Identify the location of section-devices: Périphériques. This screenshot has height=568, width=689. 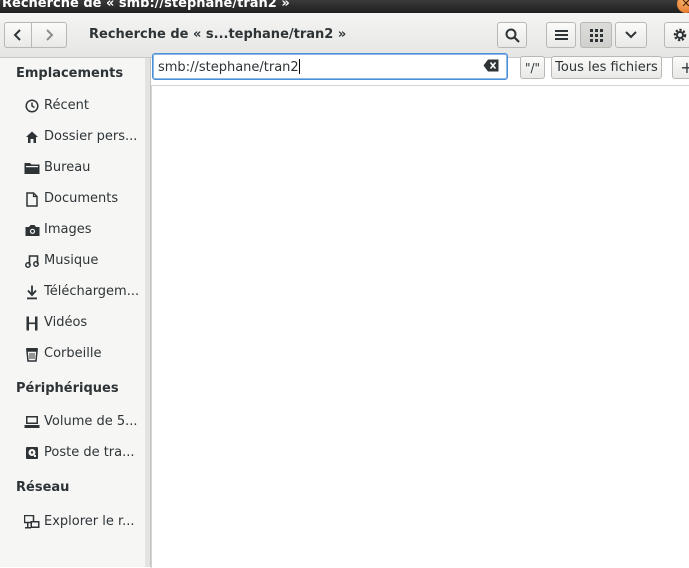
(67, 388).